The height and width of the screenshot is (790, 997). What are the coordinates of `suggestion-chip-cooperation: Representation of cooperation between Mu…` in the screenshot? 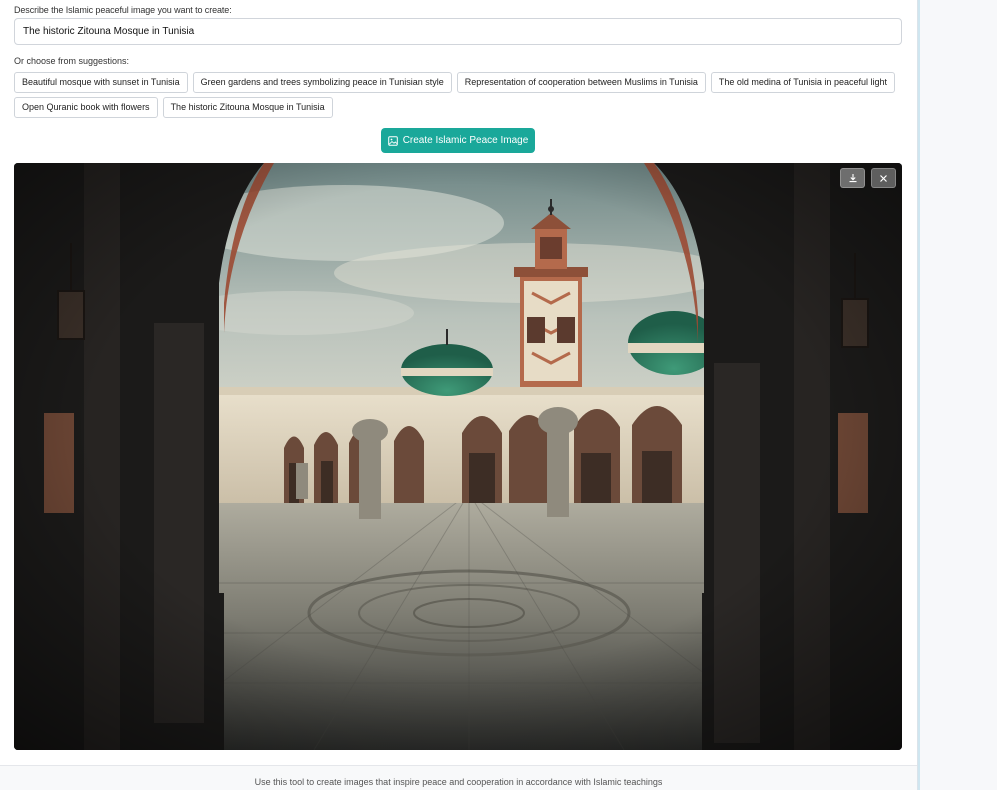 It's located at (581, 82).